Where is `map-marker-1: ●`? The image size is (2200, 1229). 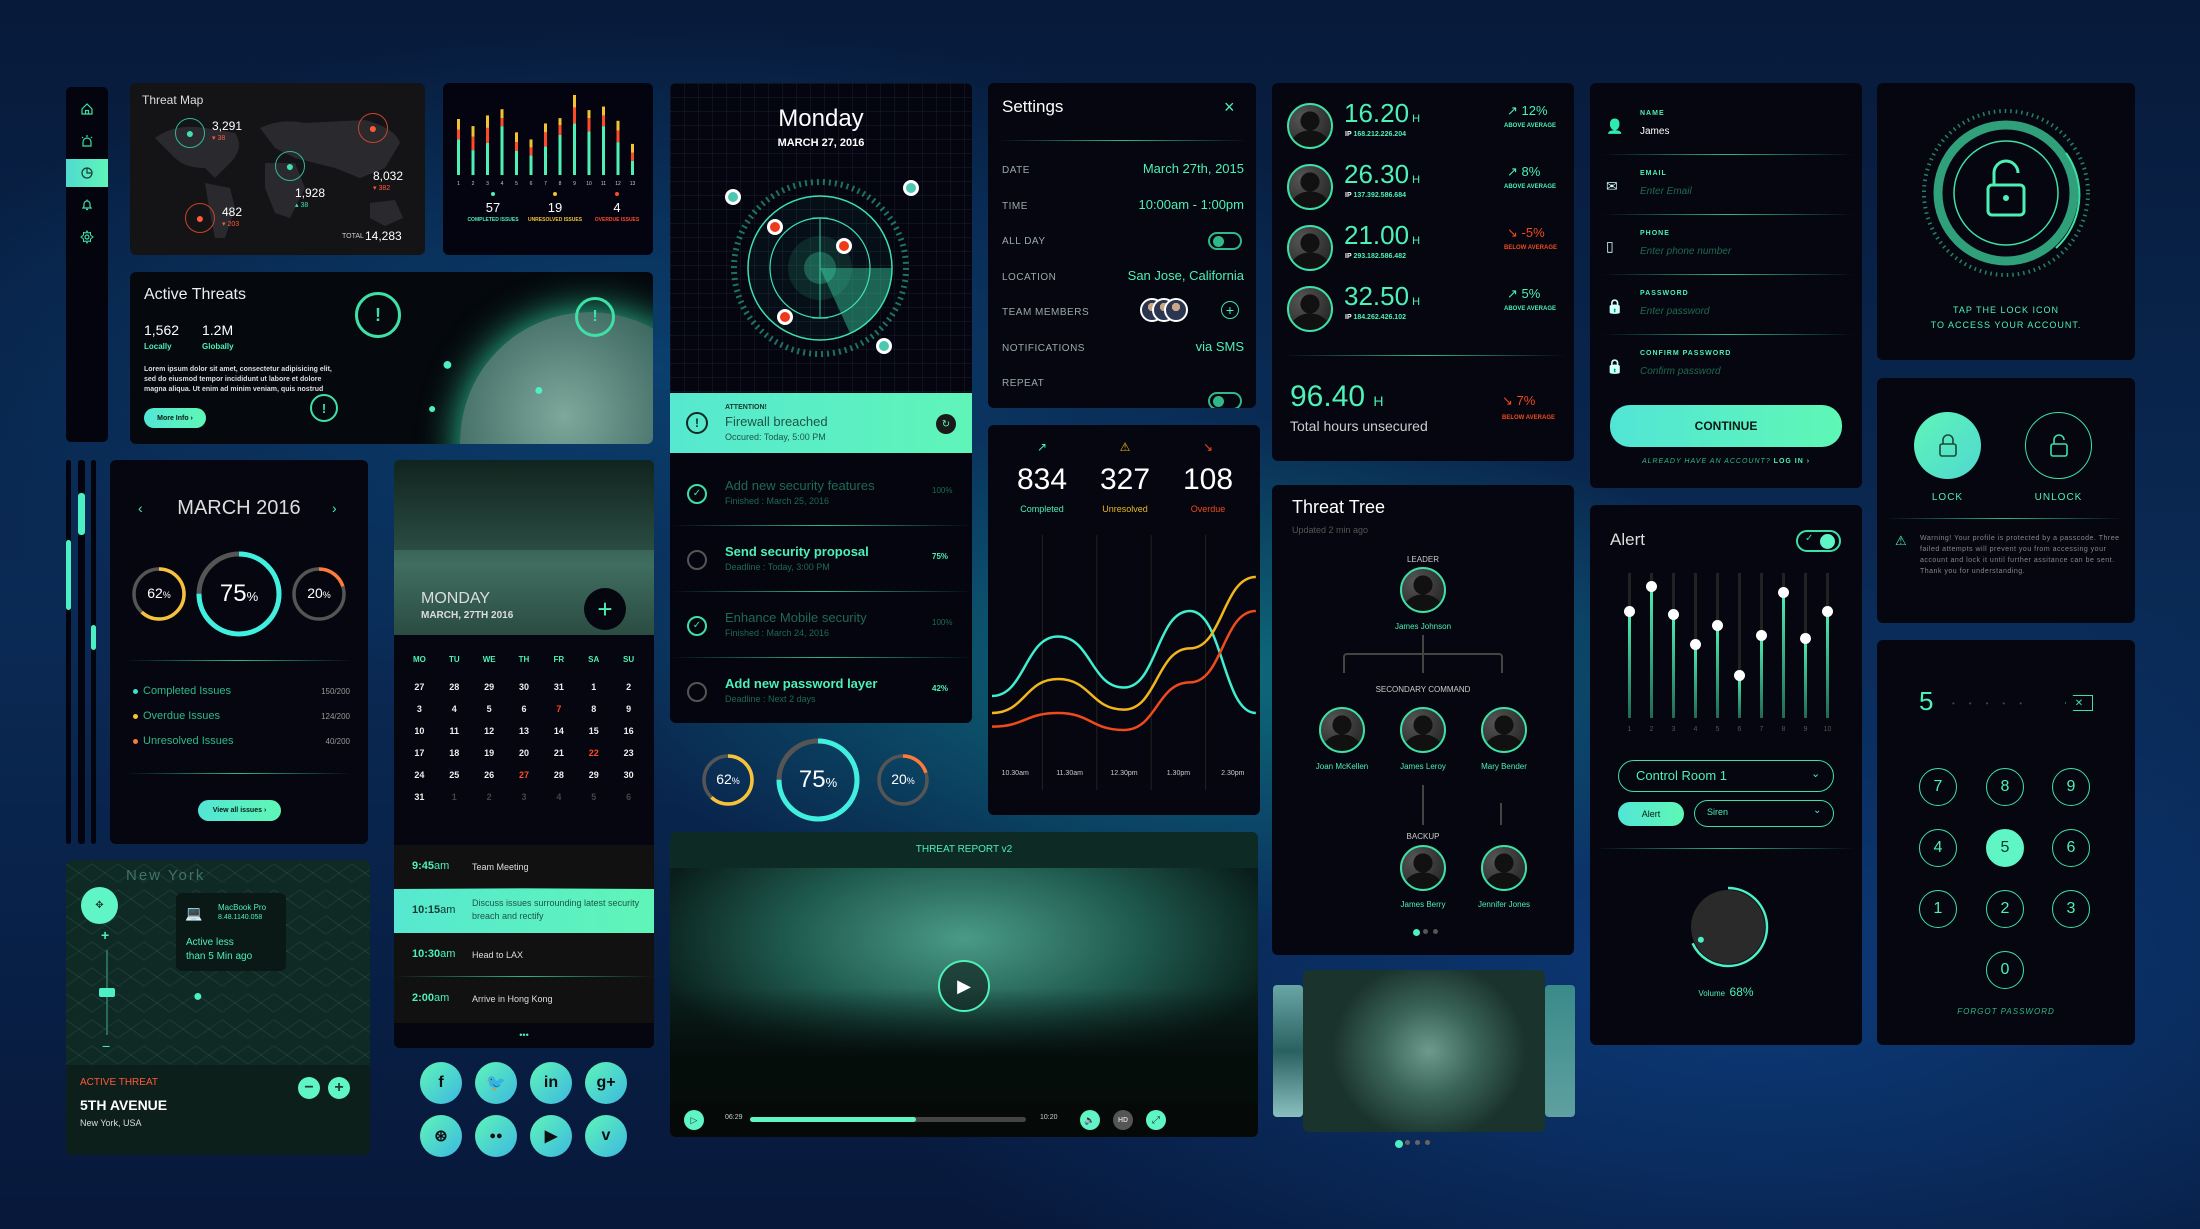 map-marker-1: ● is located at coordinates (190, 133).